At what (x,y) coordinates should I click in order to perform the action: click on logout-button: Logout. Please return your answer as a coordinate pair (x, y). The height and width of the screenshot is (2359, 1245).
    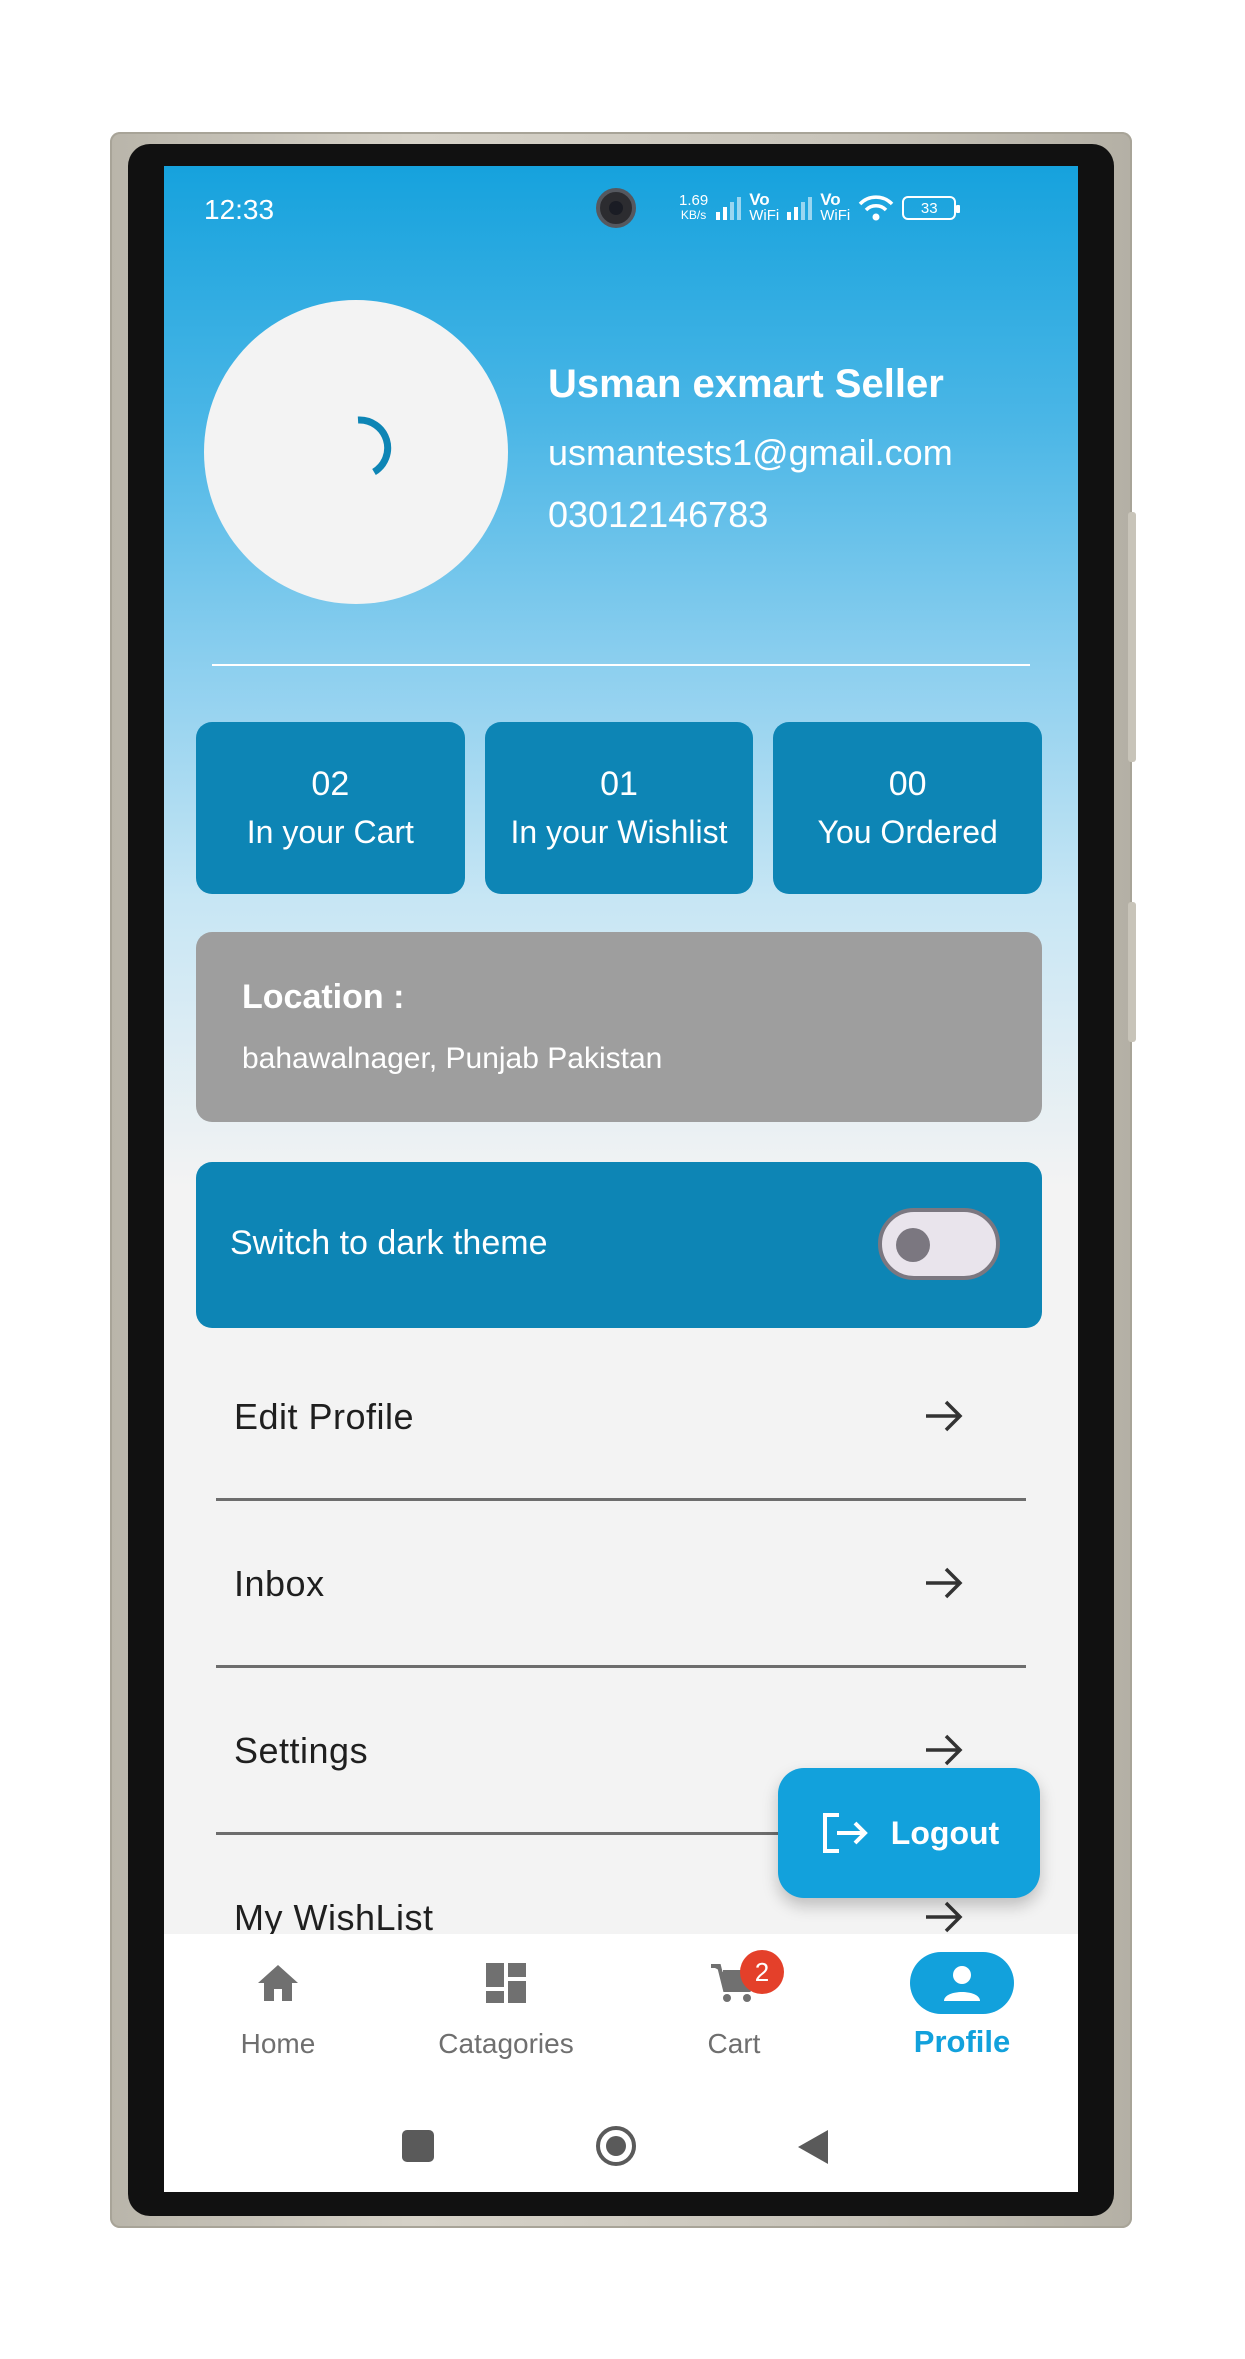
    Looking at the image, I should click on (909, 1833).